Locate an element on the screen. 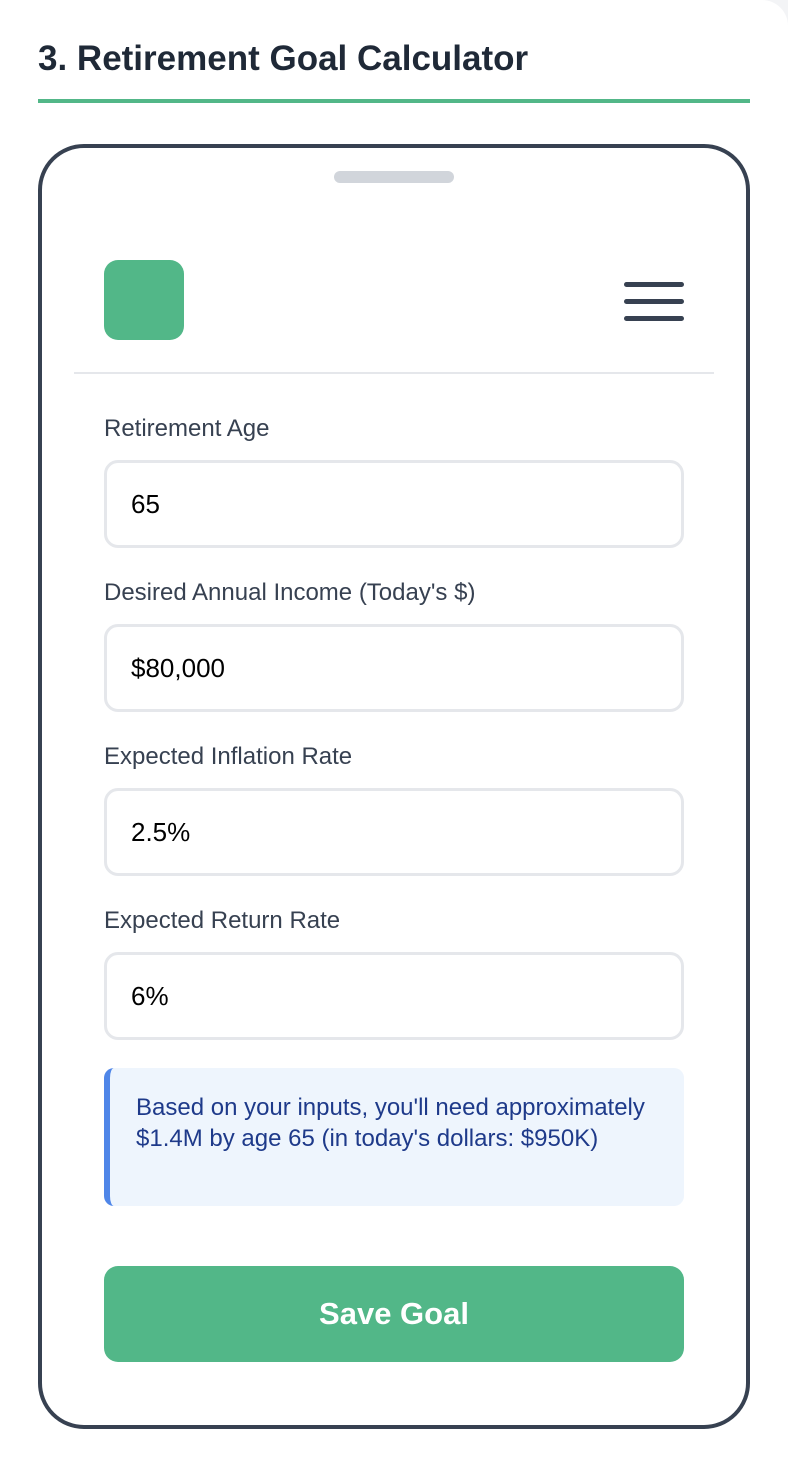 This screenshot has width=788, height=1470. retirement-age-label: Retirement Age is located at coordinates (187, 428).